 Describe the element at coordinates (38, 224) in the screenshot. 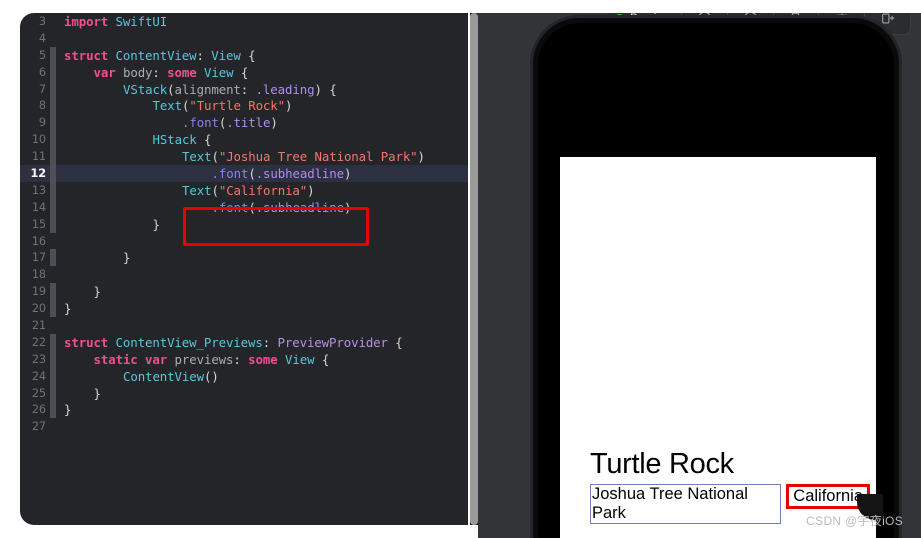

I see `line-number: 15` at that location.